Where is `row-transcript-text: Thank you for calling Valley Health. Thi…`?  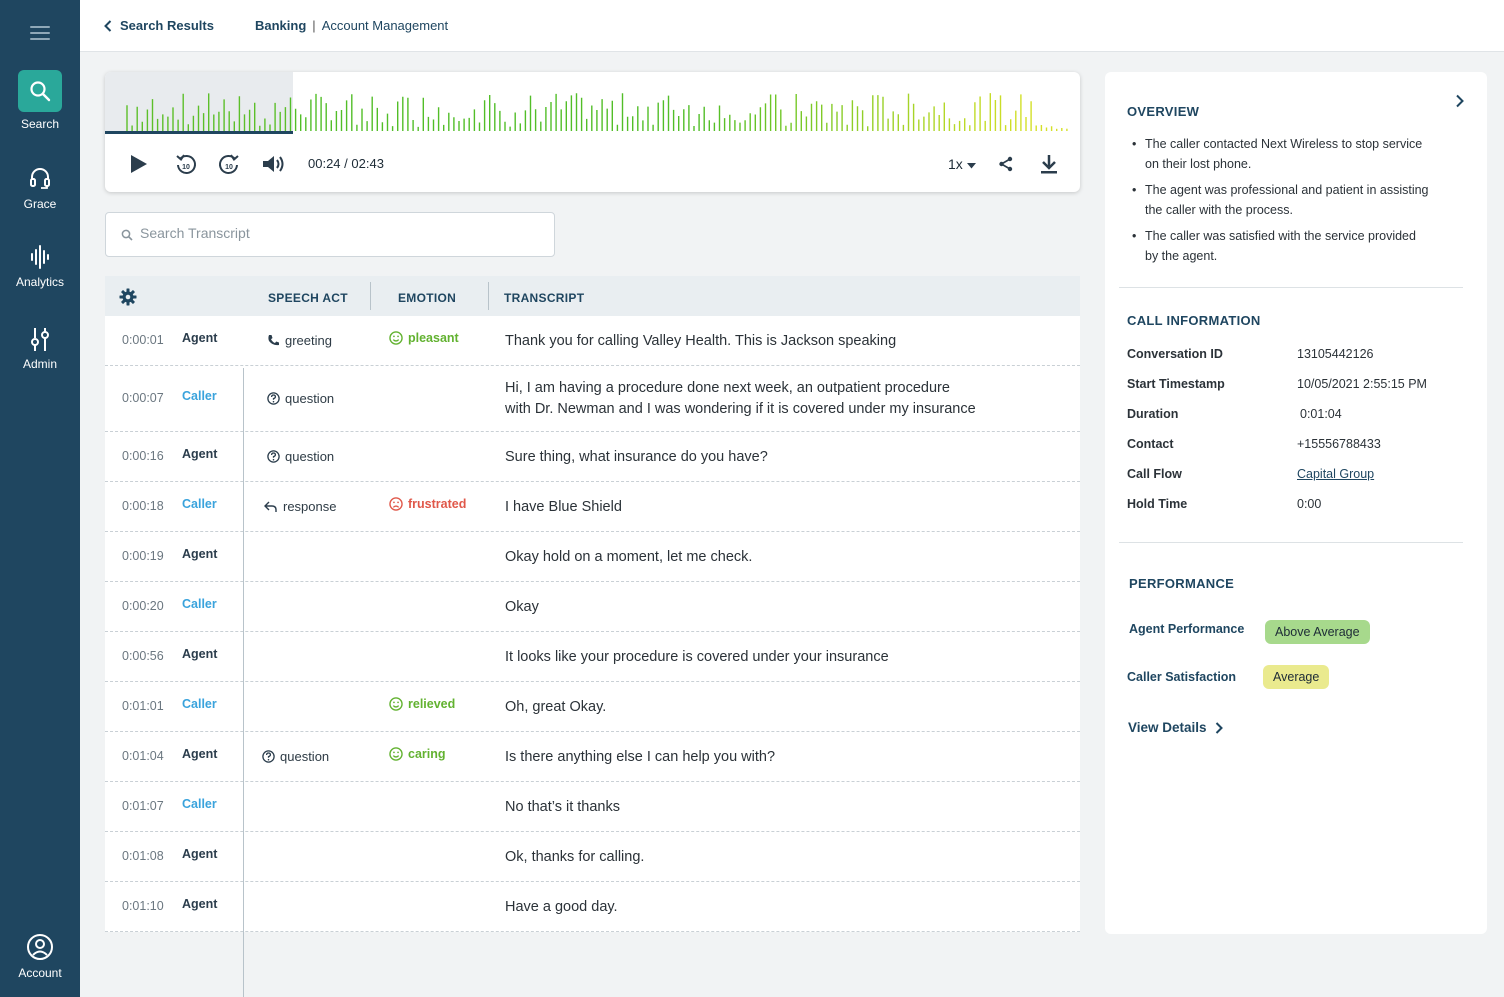 row-transcript-text: Thank you for calling Valley Health. Thi… is located at coordinates (701, 341).